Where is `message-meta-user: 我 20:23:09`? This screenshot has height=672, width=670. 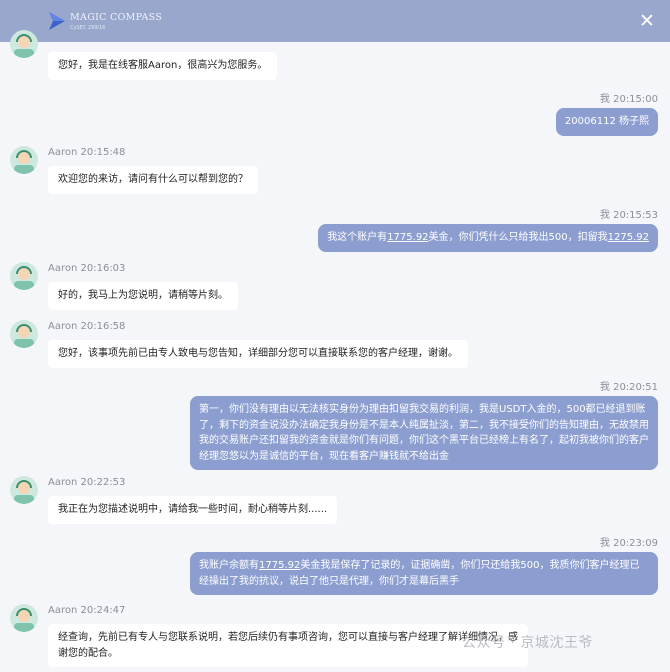 message-meta-user: 我 20:23:09 is located at coordinates (628, 543).